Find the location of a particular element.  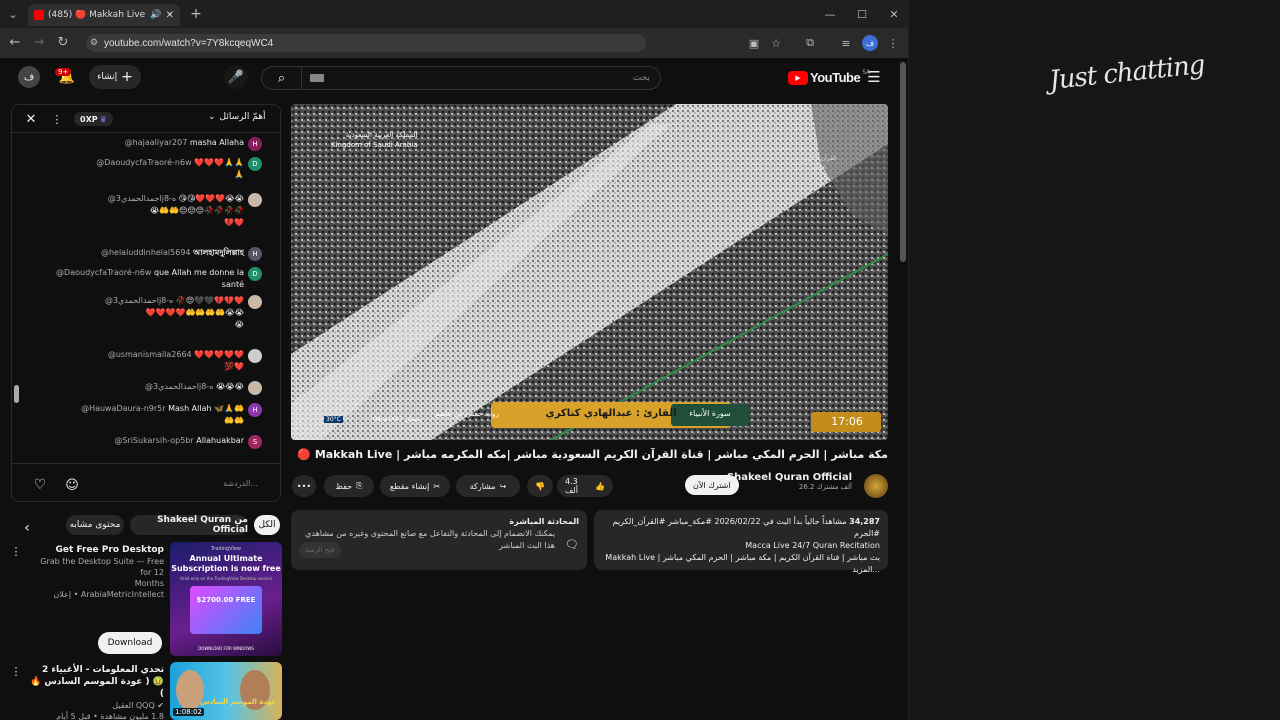

chat-mode-dropdown: ⌄ أهمّ الرسائل is located at coordinates (236, 117).